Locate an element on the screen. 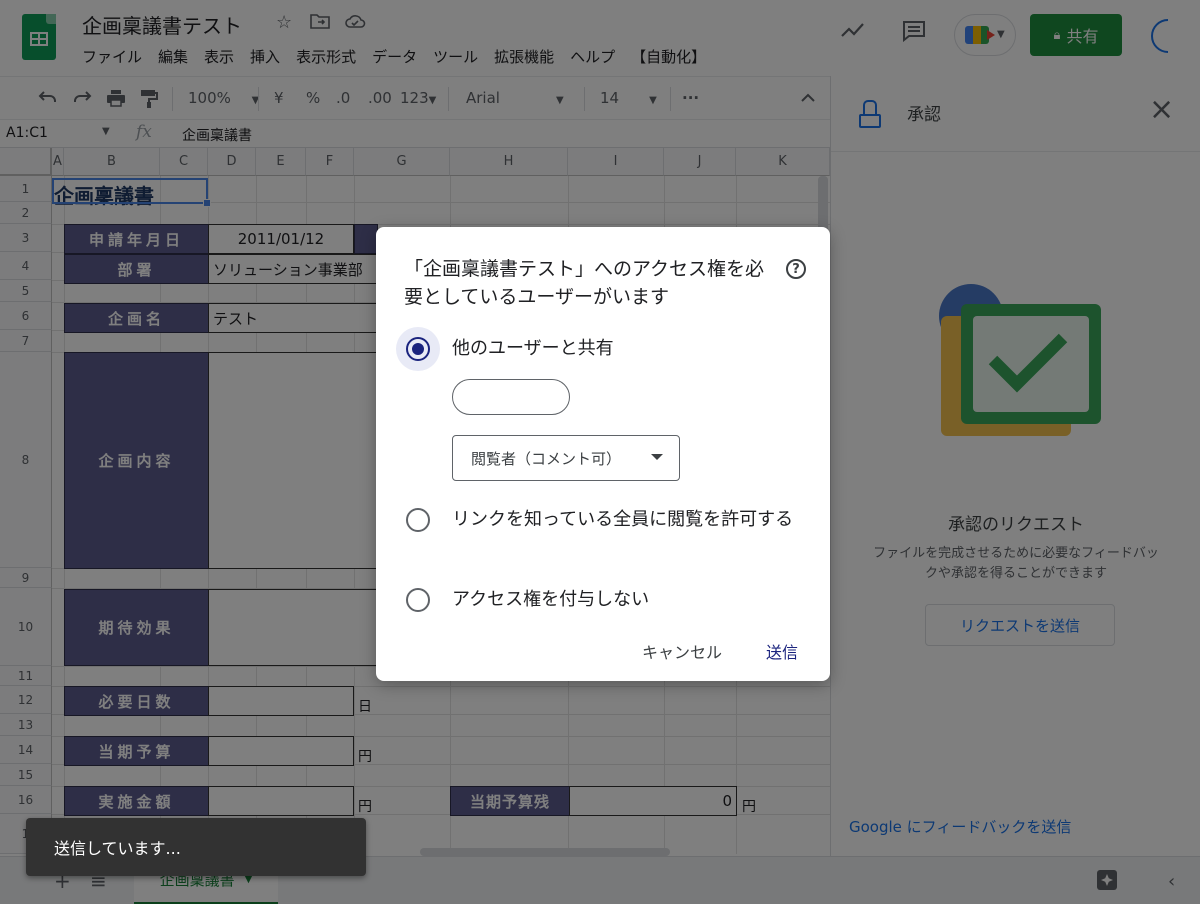  share-with-users-label: 他のユーザーと共有 is located at coordinates (533, 349).